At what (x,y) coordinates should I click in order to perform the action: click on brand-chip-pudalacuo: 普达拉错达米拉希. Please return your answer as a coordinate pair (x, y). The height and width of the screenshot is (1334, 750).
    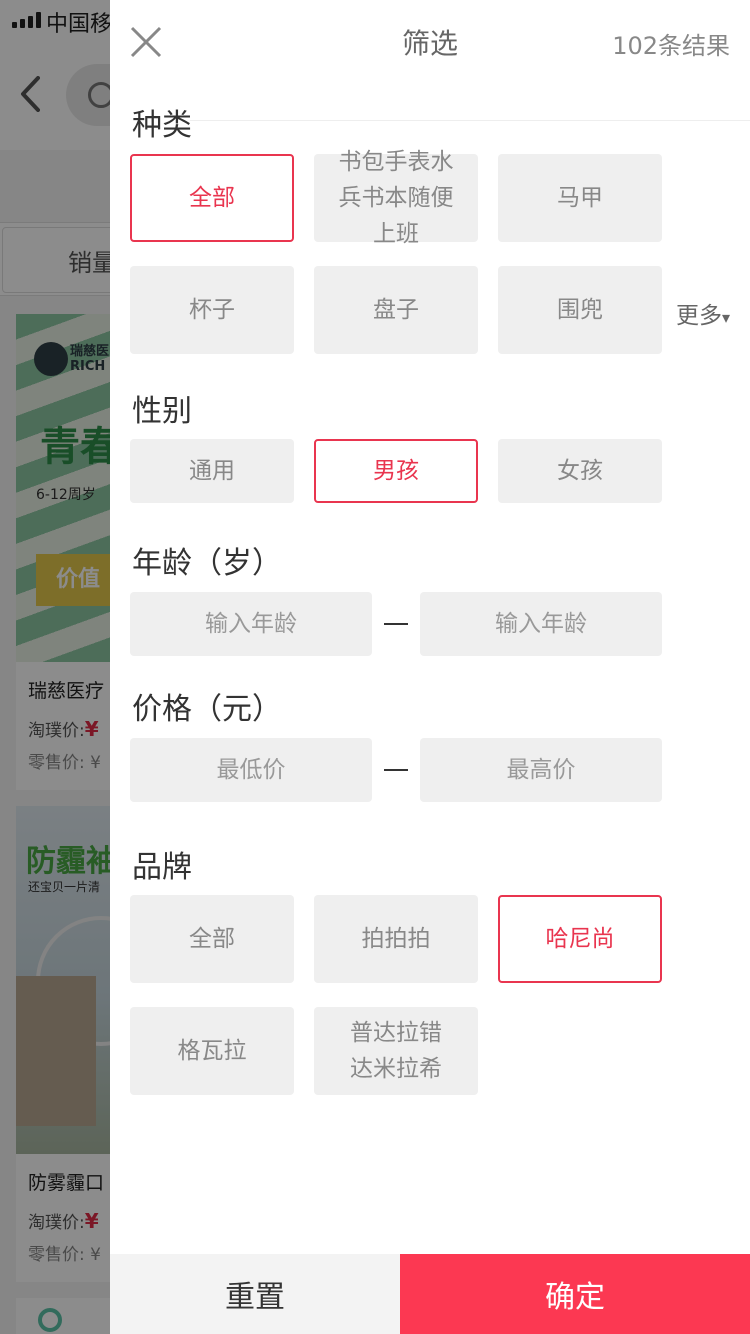
    Looking at the image, I should click on (396, 1051).